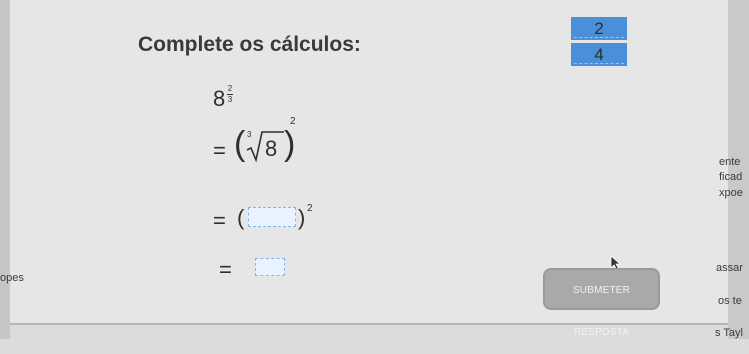  I want to click on side-fragment: os te, so click(730, 301).